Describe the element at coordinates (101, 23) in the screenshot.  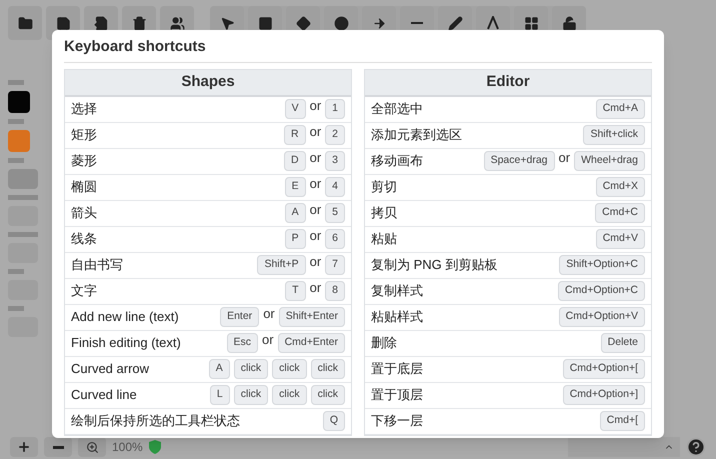
I see `export-icon` at that location.